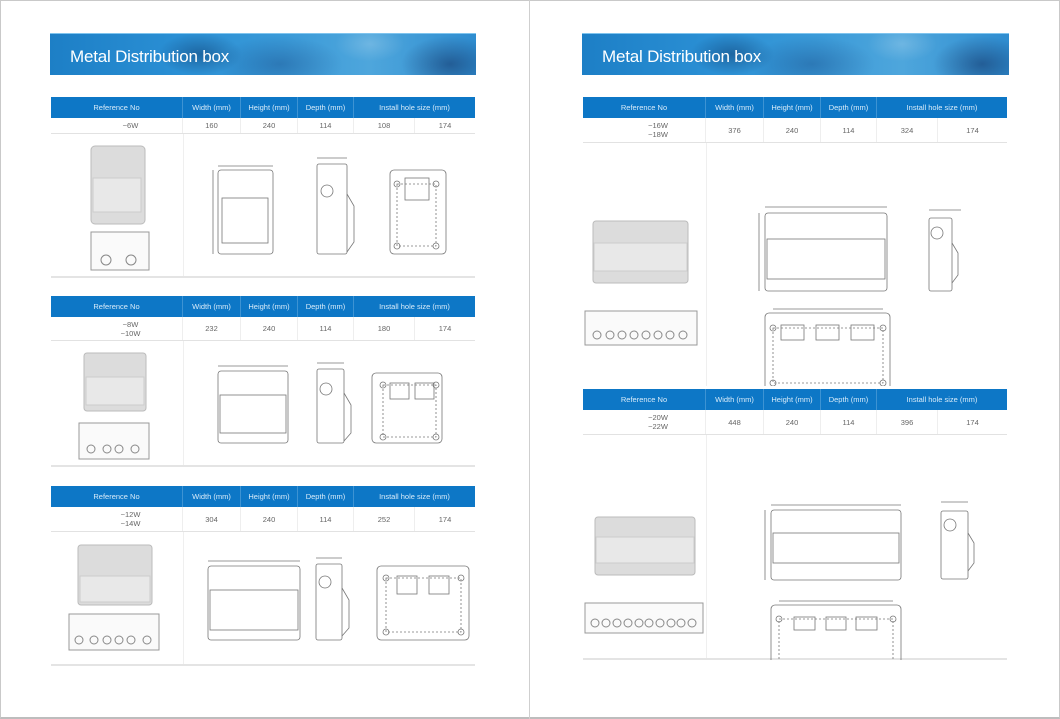 This screenshot has width=1060, height=719. What do you see at coordinates (907, 422) in the screenshot?
I see `hole-a-value: 396` at bounding box center [907, 422].